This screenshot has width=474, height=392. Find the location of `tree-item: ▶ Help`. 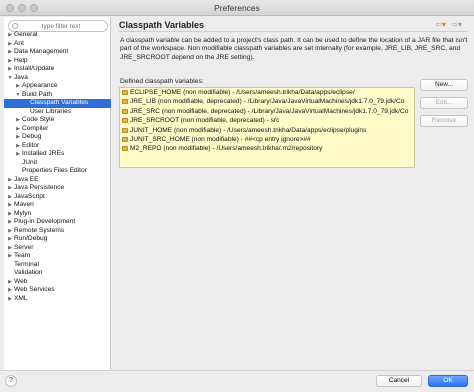

tree-item: ▶ Help is located at coordinates (57, 61).